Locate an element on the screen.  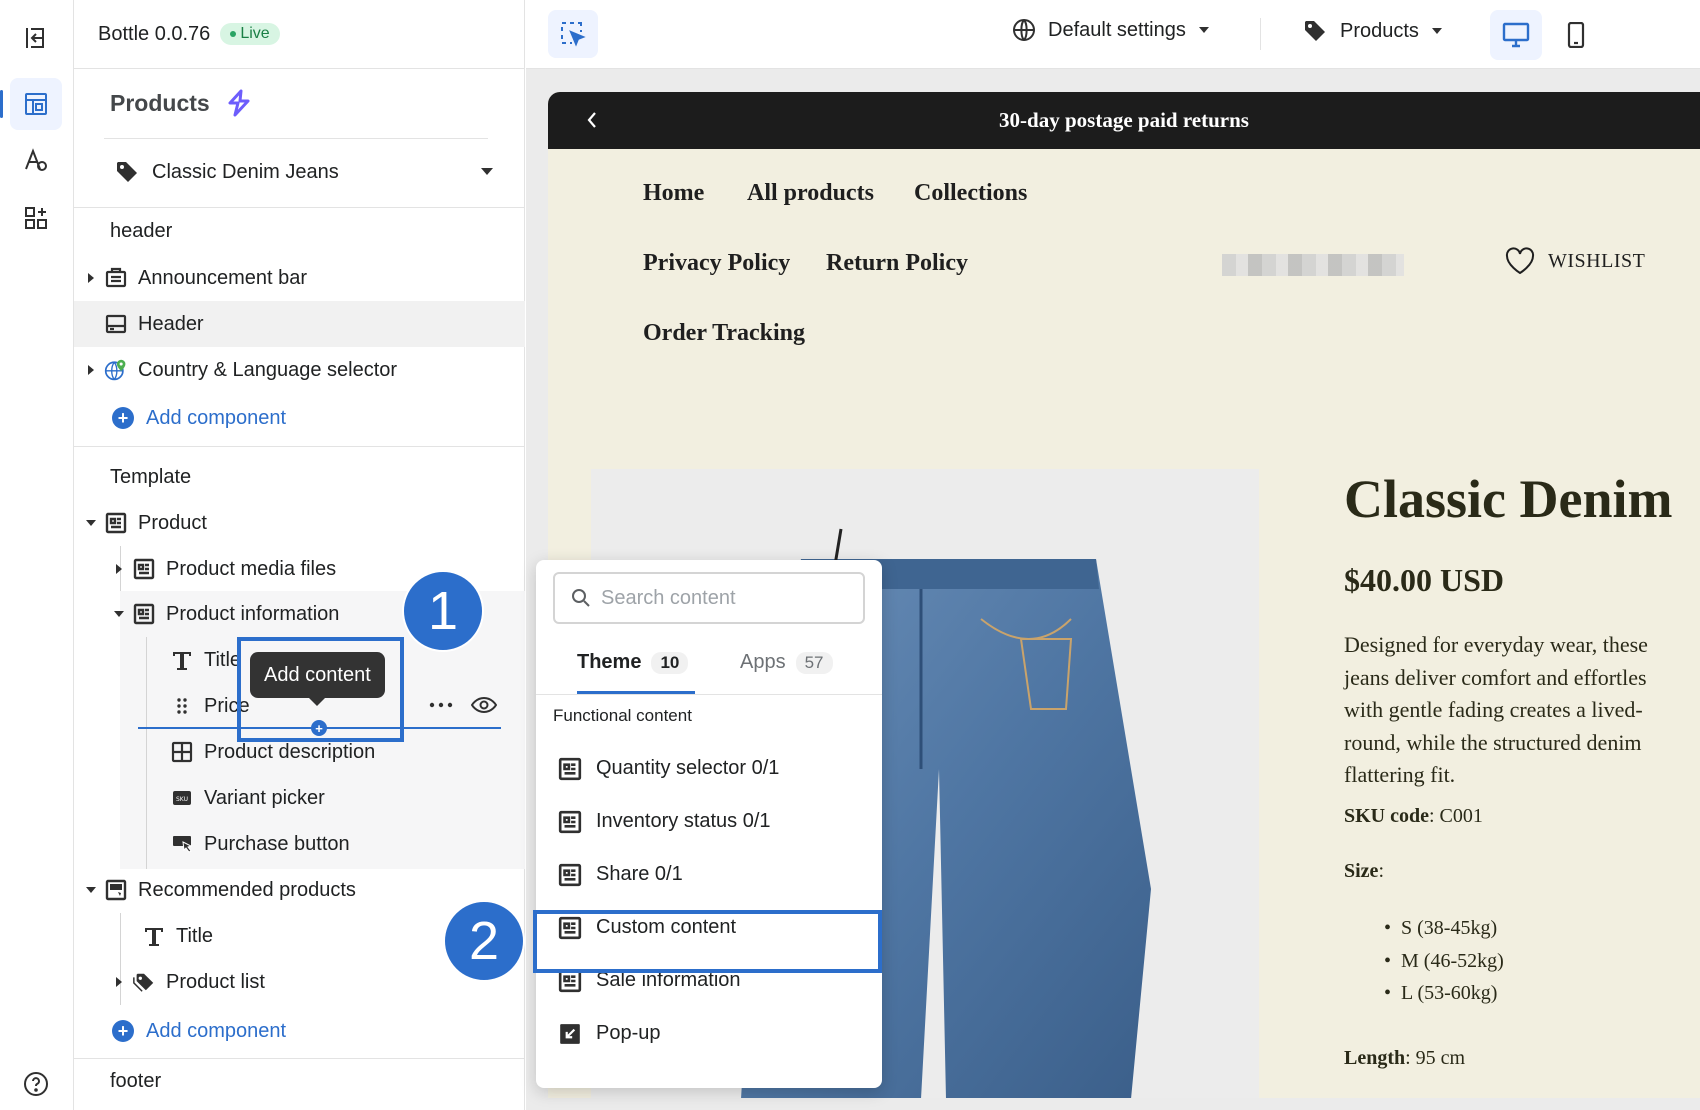
section-label: Announcement bar is located at coordinates (223, 277).